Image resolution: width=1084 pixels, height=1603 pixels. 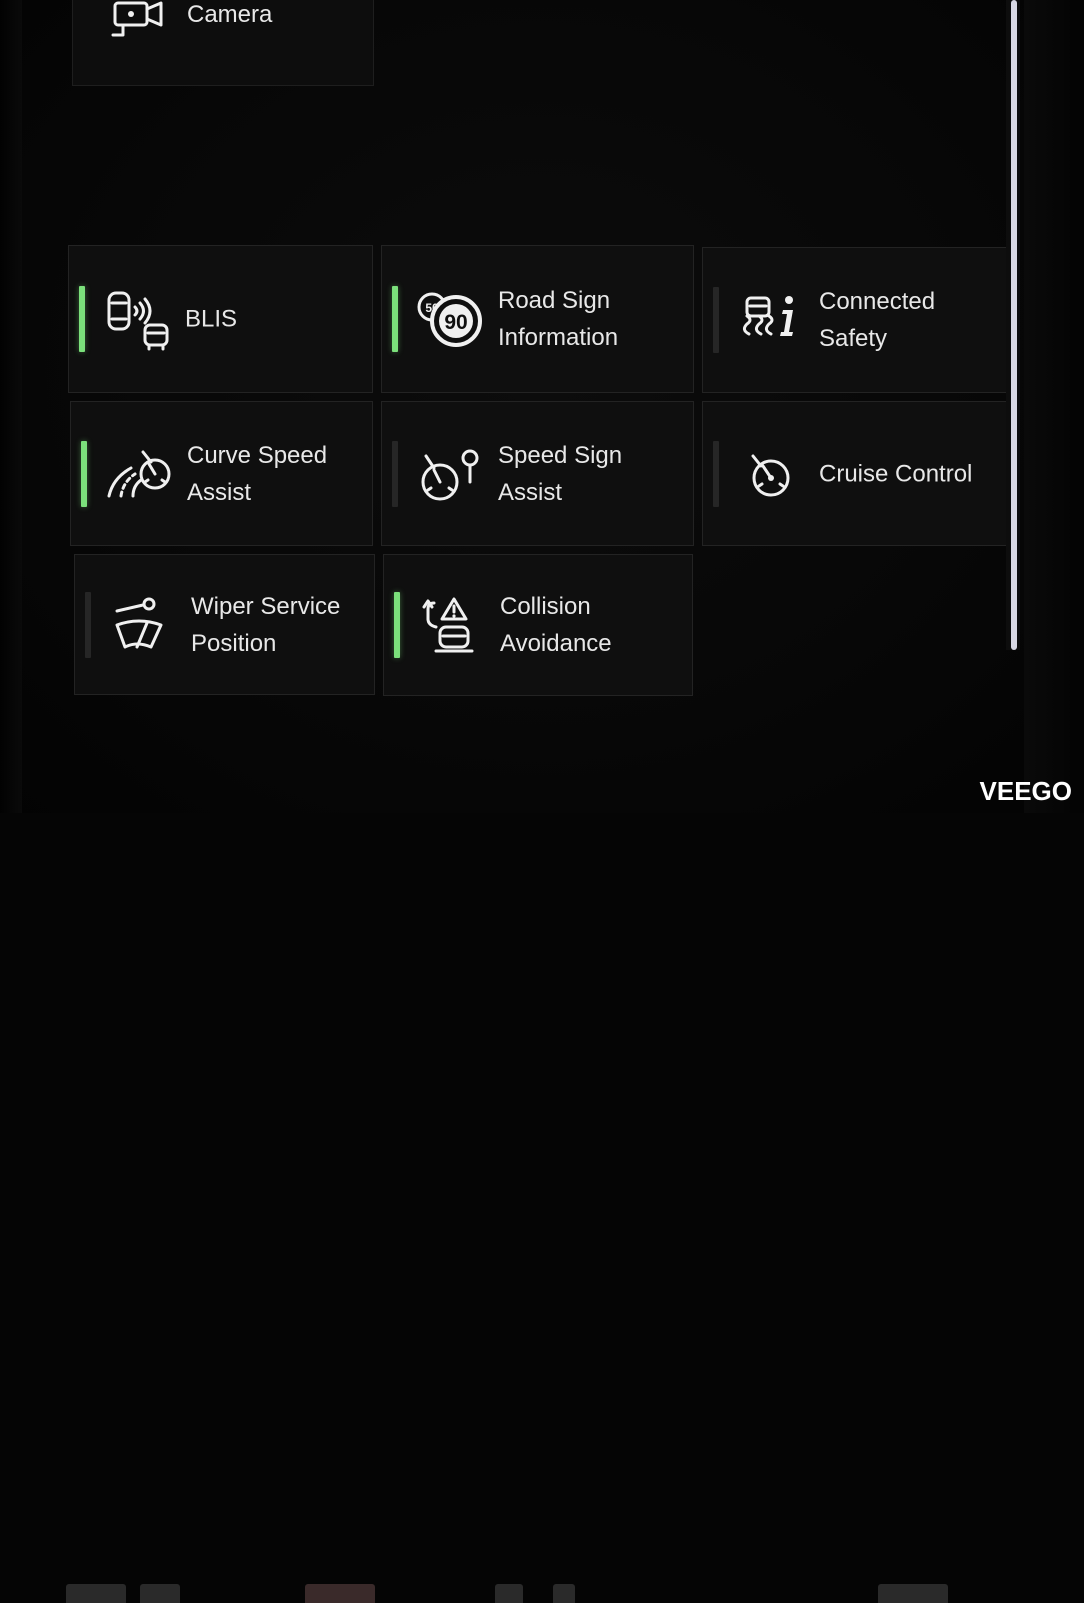 I want to click on camera-label: Camera, so click(x=230, y=14).